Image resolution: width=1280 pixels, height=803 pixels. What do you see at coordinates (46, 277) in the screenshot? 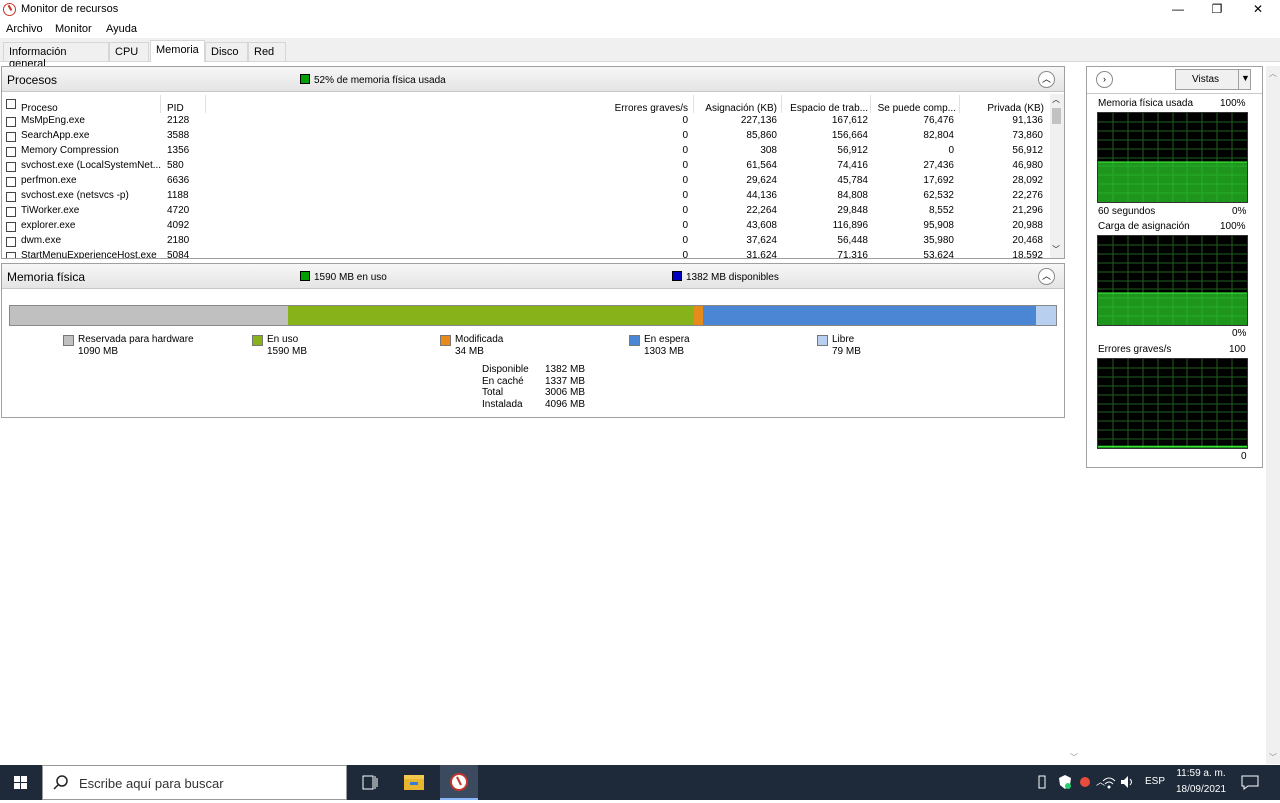
I see `physical-memory-title: Memoria física` at bounding box center [46, 277].